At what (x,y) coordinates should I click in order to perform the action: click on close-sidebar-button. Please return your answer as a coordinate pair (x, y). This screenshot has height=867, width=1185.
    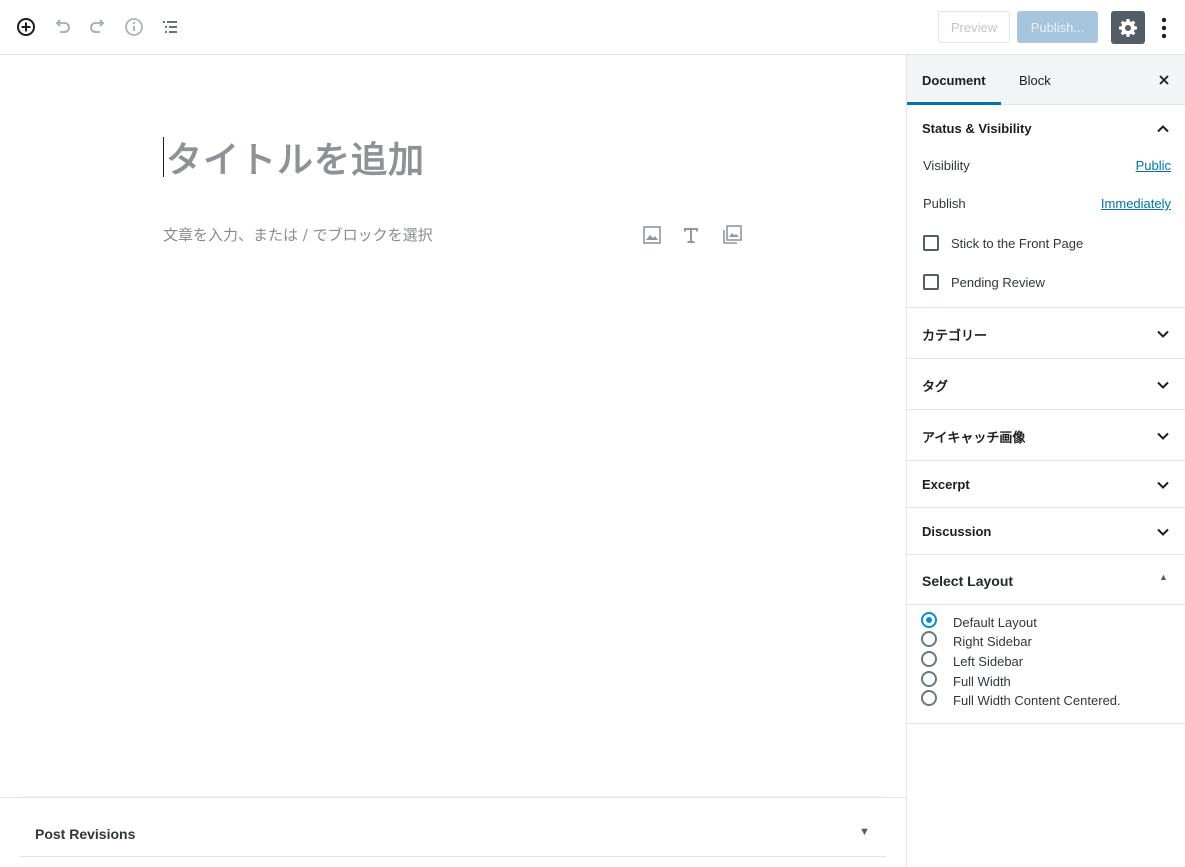
    Looking at the image, I should click on (1164, 80).